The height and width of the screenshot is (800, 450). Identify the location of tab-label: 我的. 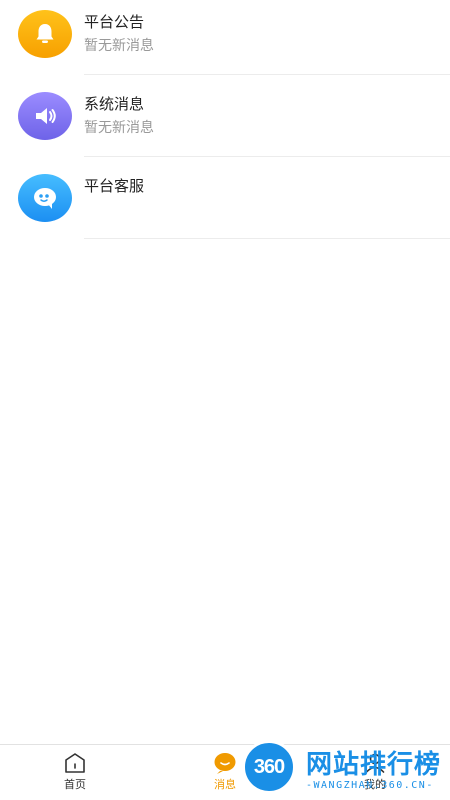
(375, 784).